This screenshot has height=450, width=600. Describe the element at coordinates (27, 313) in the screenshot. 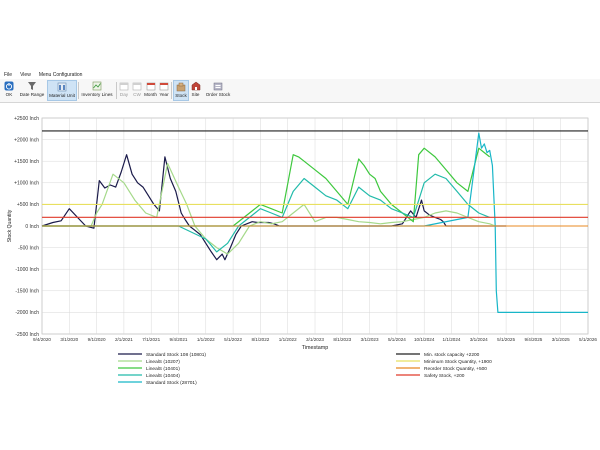

I see `y-tick-label: -2000 Inch` at that location.